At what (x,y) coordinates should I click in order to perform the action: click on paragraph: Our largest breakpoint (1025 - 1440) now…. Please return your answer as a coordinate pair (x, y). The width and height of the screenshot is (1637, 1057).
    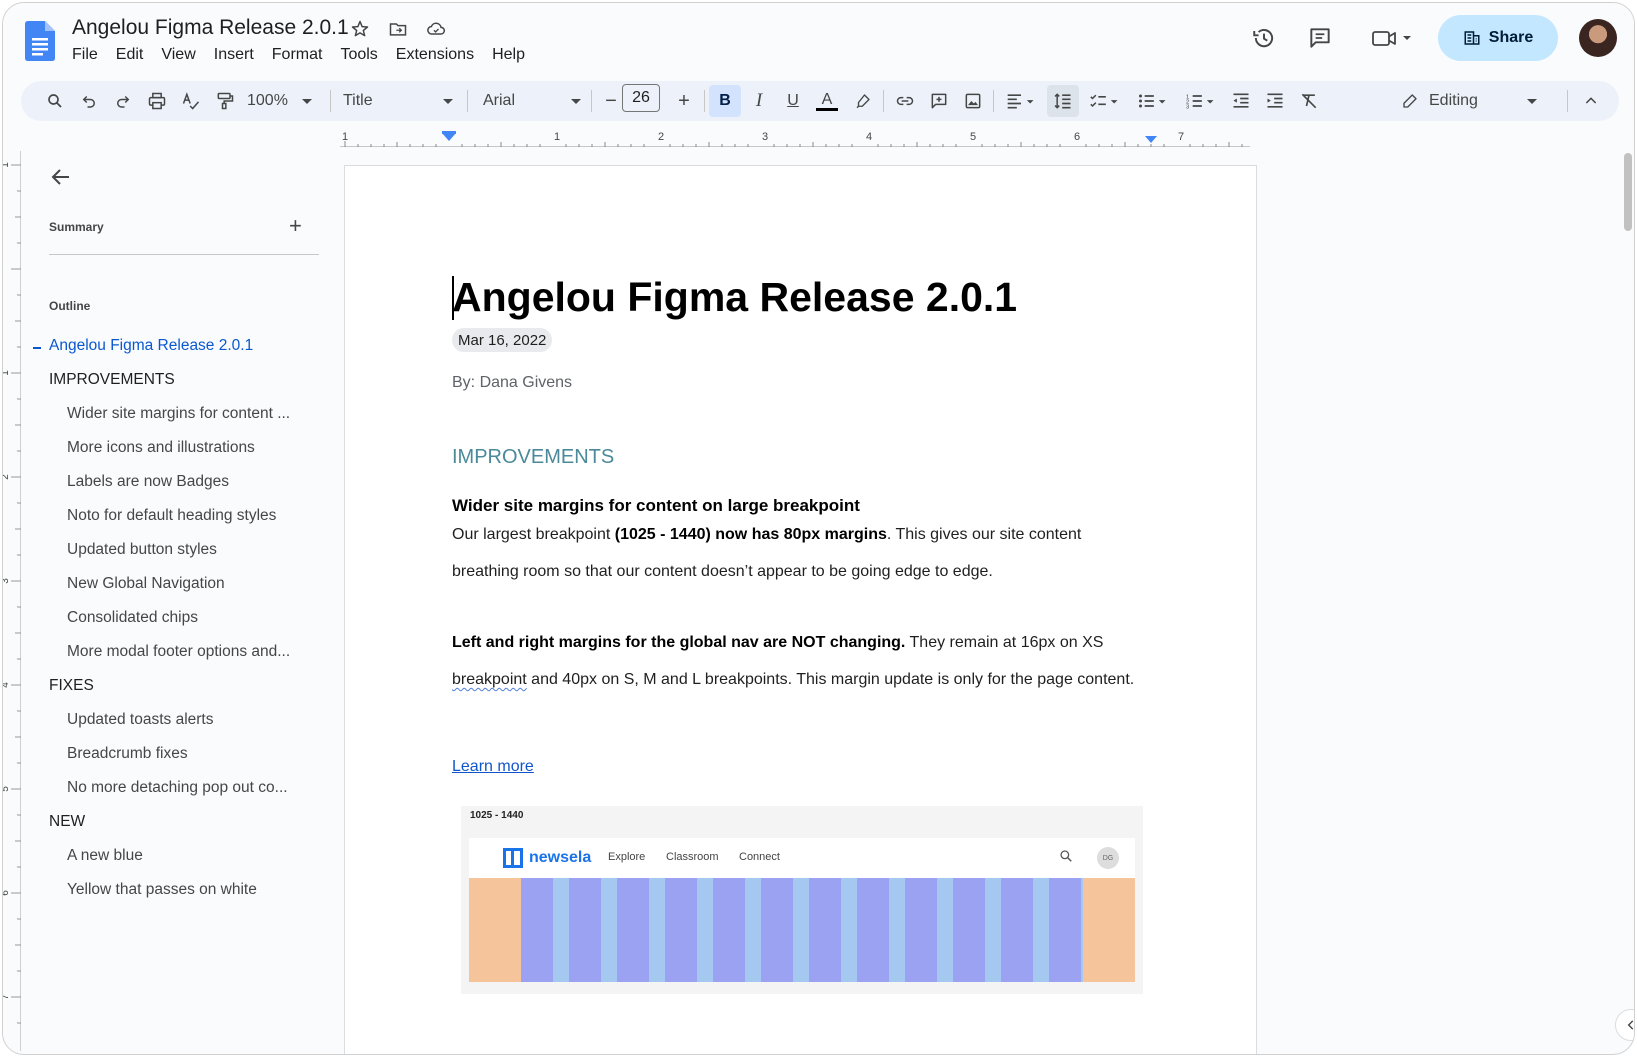
    Looking at the image, I should click on (802, 553).